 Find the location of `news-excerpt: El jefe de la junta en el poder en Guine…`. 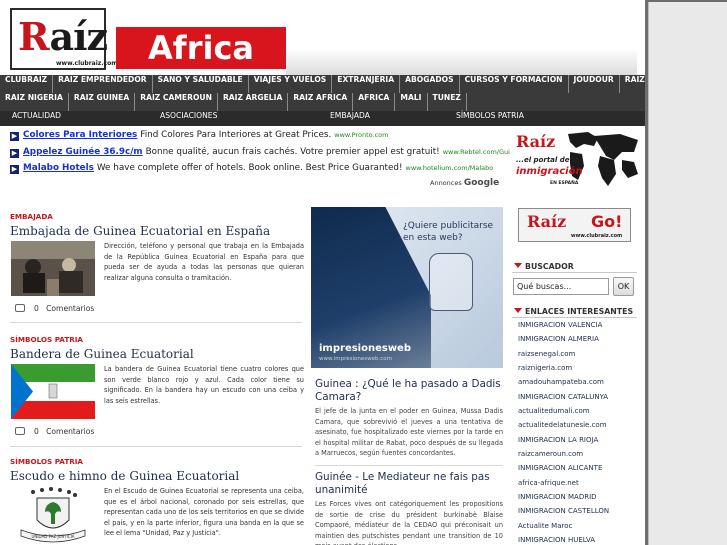

news-excerpt: El jefe de la junta en el poder en Guine… is located at coordinates (409, 432).